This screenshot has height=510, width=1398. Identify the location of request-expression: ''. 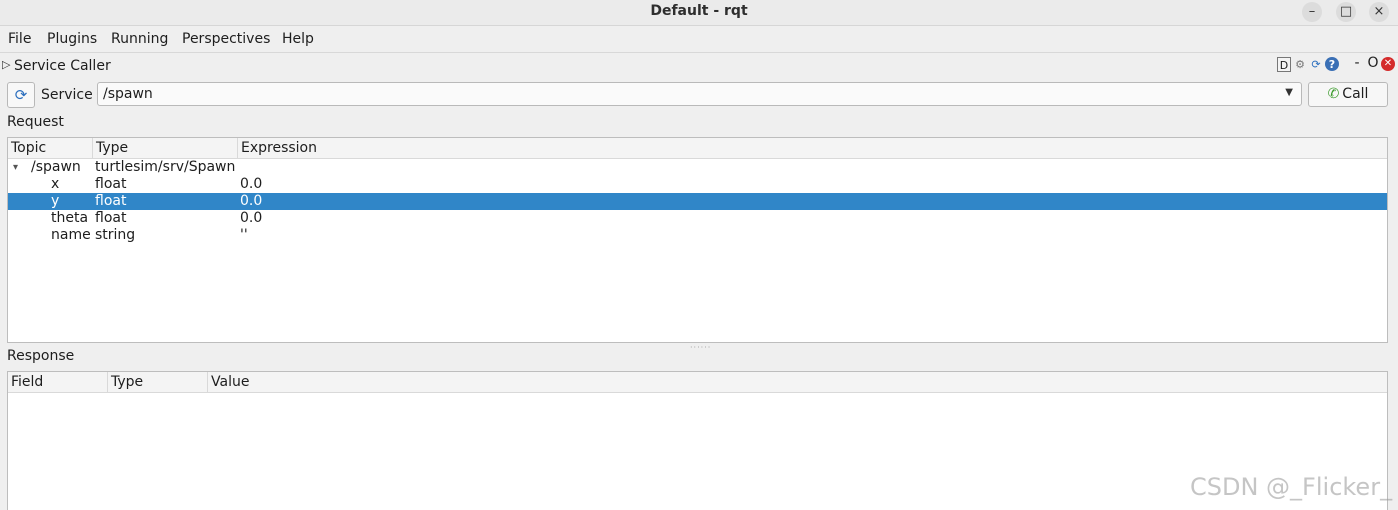
(244, 235).